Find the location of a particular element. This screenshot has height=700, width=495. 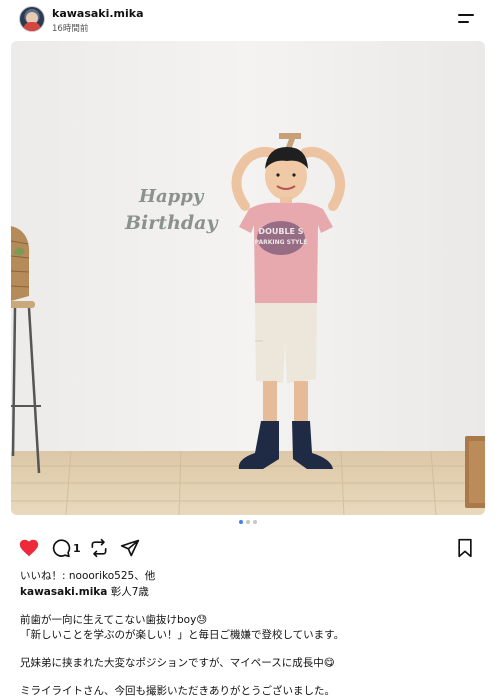

send-icon is located at coordinates (130, 548).